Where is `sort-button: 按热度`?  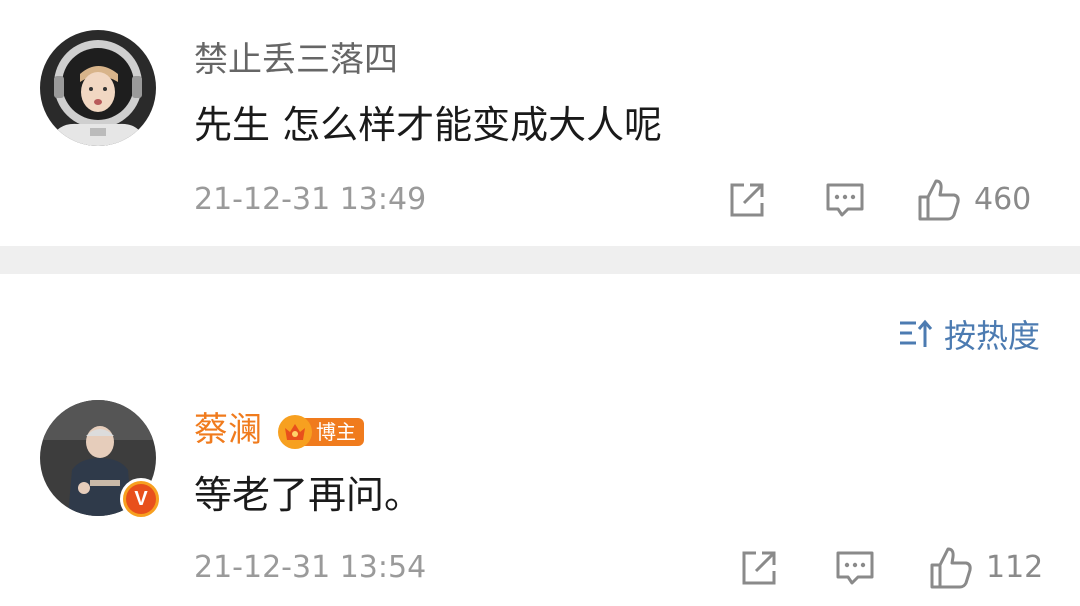
sort-button: 按热度 is located at coordinates (969, 334).